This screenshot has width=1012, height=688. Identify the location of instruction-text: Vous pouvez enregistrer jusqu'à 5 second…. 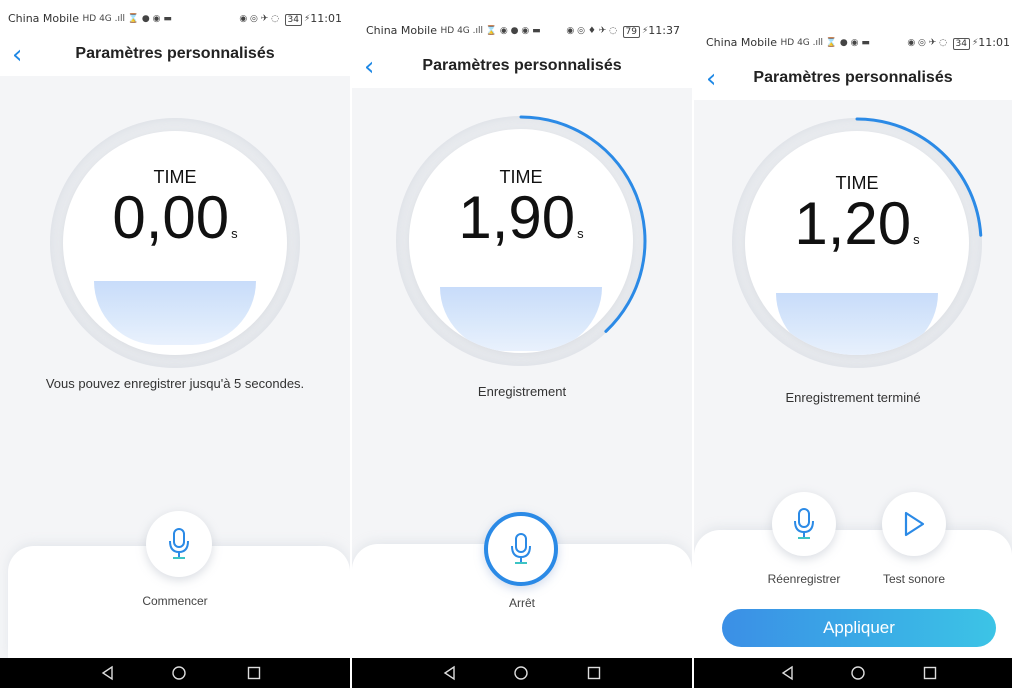
(175, 383).